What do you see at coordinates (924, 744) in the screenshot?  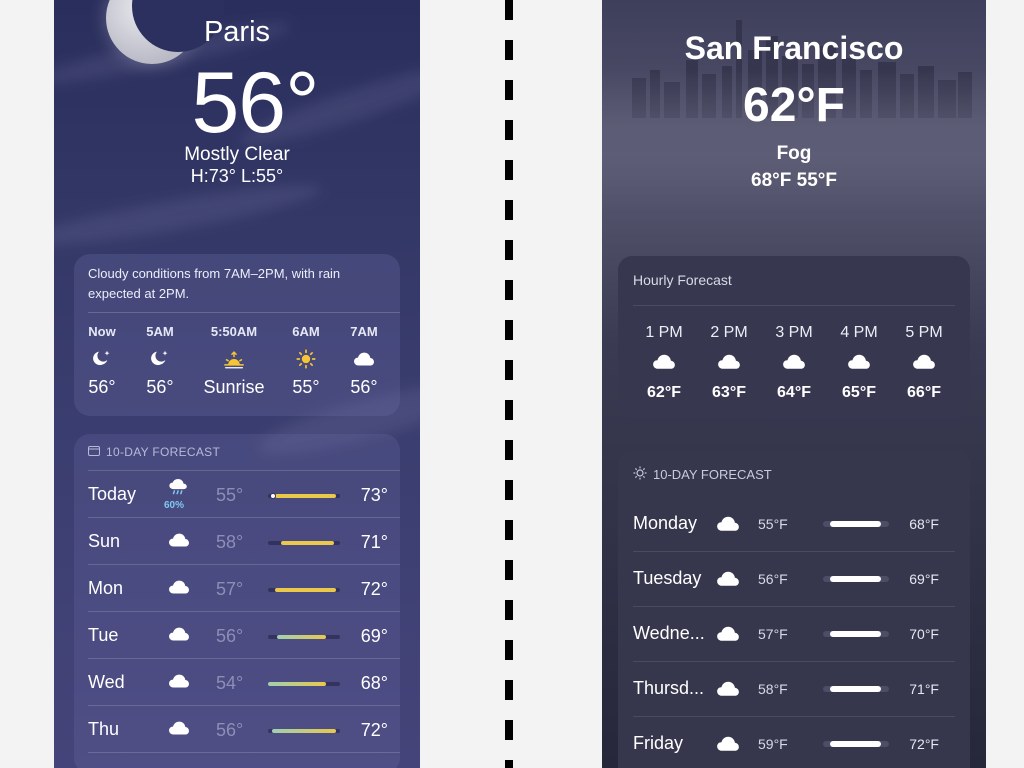 I see `forecast-high: 72°F` at bounding box center [924, 744].